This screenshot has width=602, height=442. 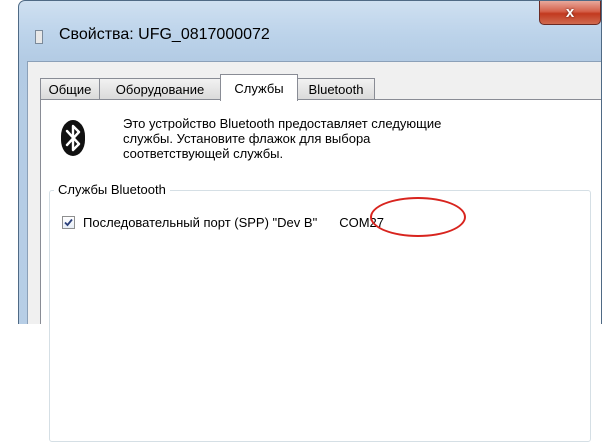 I want to click on annotation-circle, so click(x=418, y=217).